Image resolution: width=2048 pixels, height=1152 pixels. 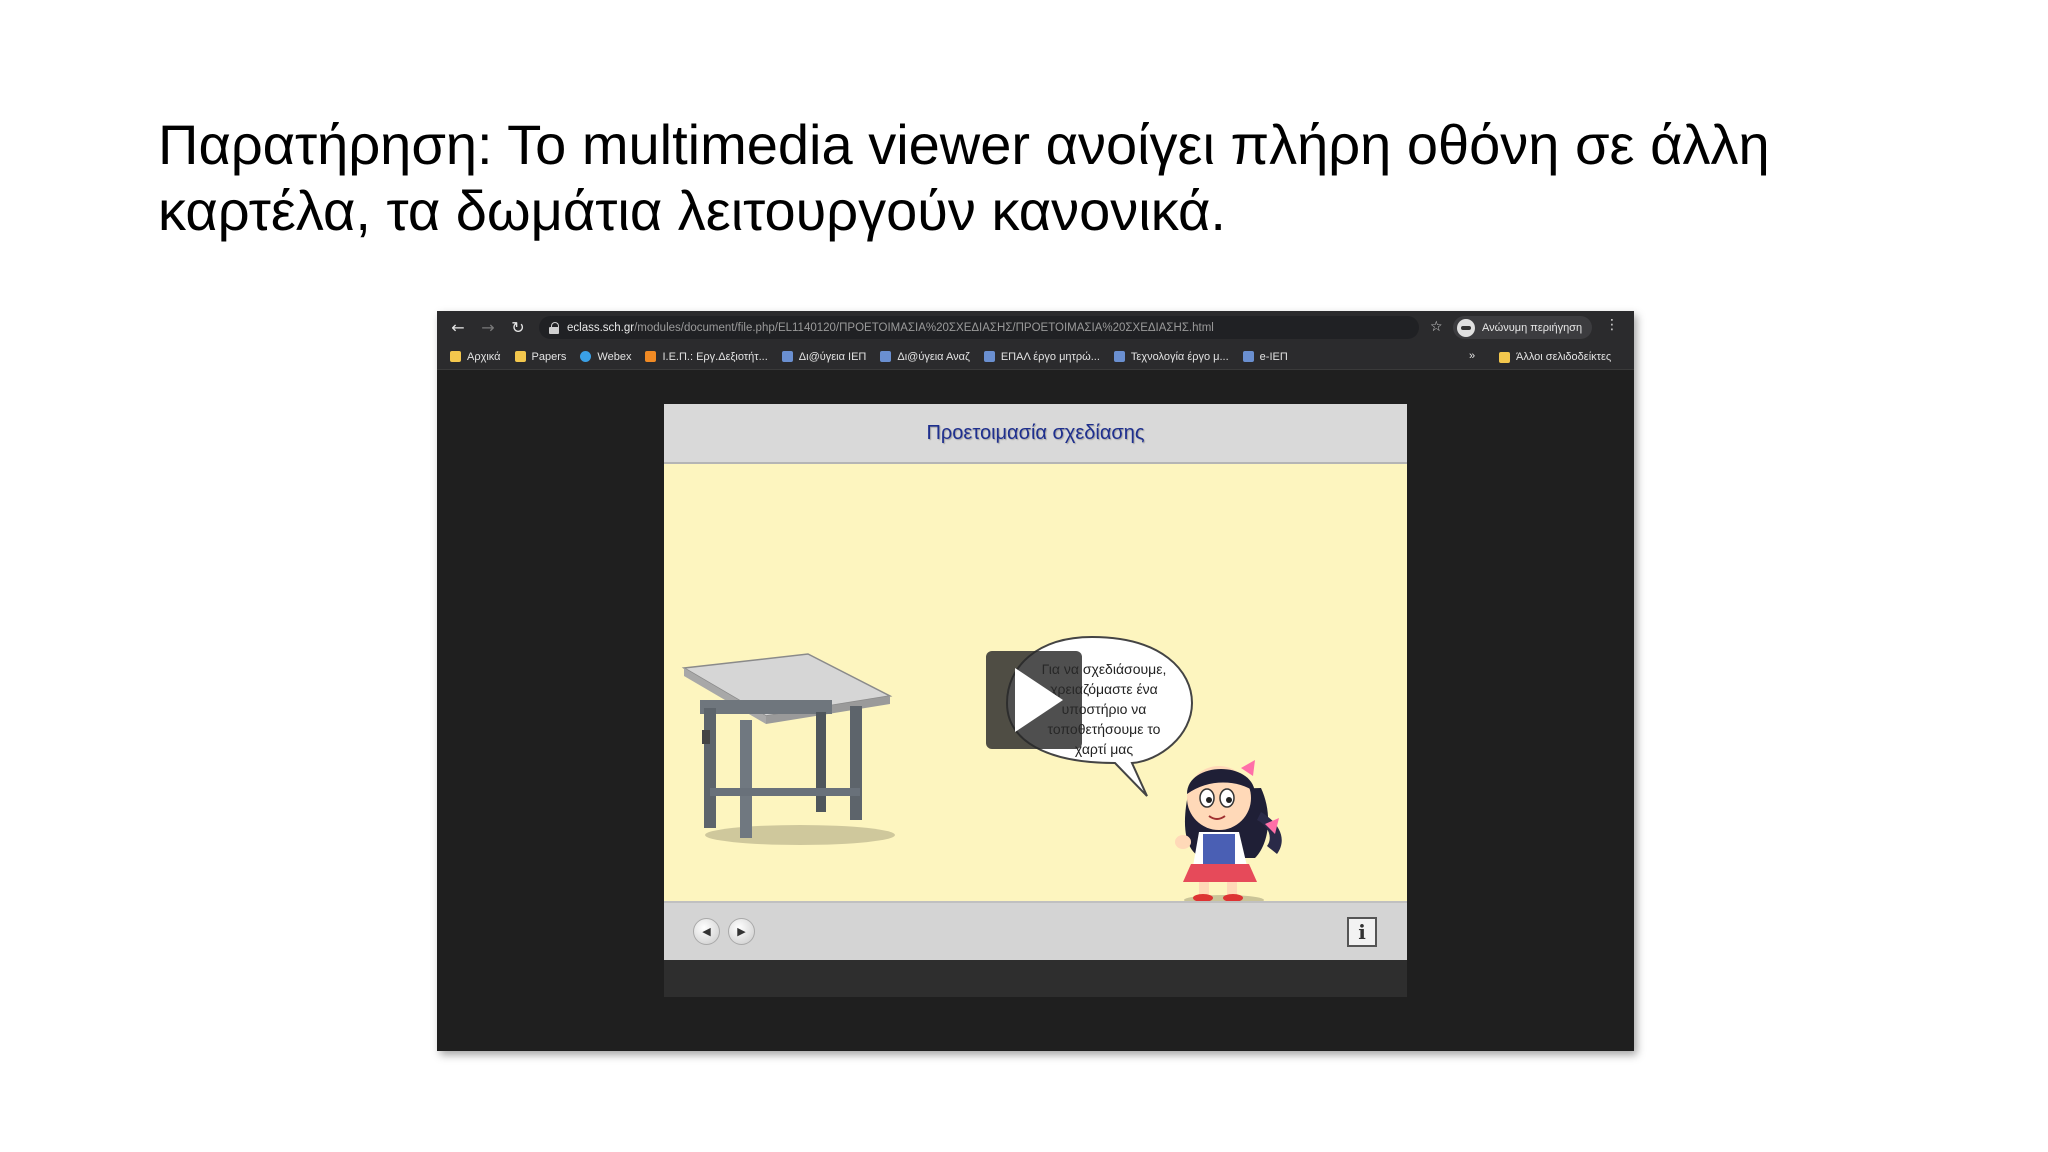 I want to click on incognito-icon, so click(x=1466, y=327).